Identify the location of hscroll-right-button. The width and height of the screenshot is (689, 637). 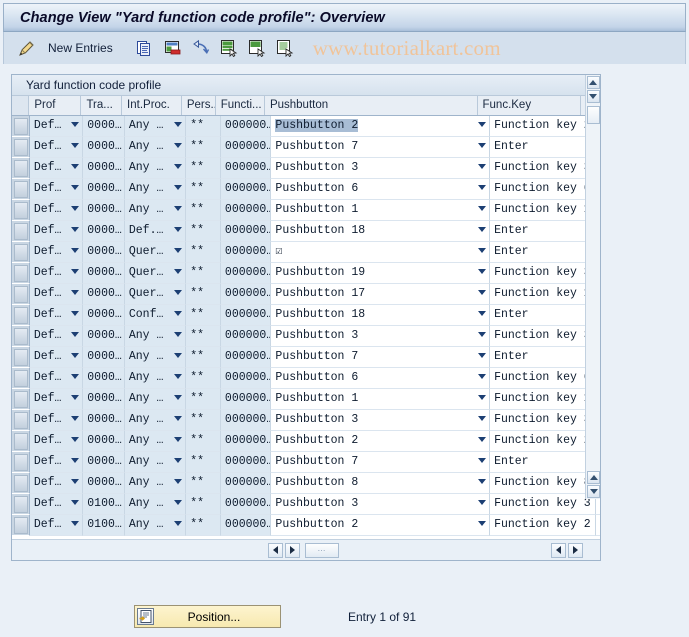
(292, 550).